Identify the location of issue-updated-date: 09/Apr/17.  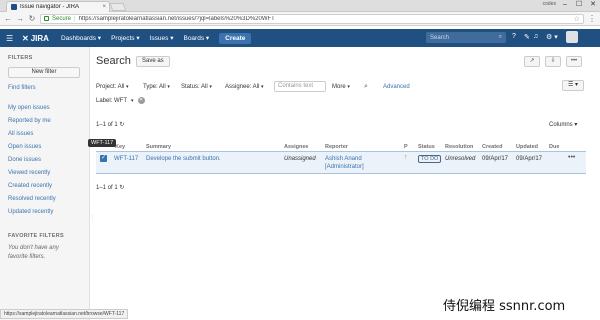
(529, 159).